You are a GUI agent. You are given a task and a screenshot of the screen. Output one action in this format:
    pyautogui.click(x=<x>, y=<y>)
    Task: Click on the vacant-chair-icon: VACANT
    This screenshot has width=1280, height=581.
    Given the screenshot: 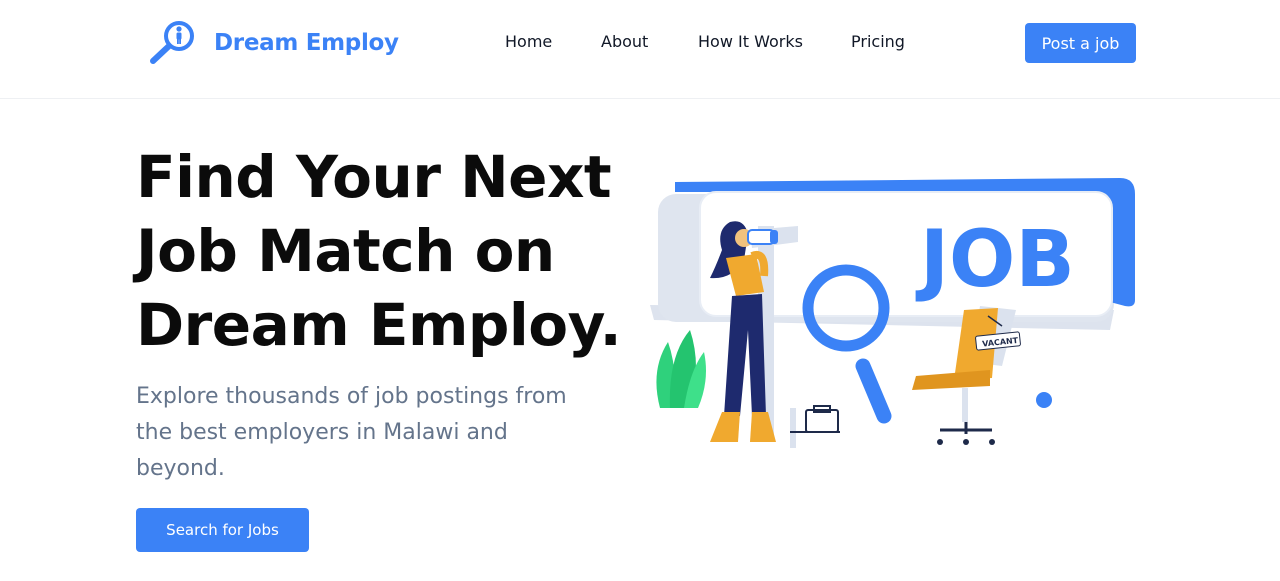 What is the action you would take?
    pyautogui.click(x=966, y=375)
    